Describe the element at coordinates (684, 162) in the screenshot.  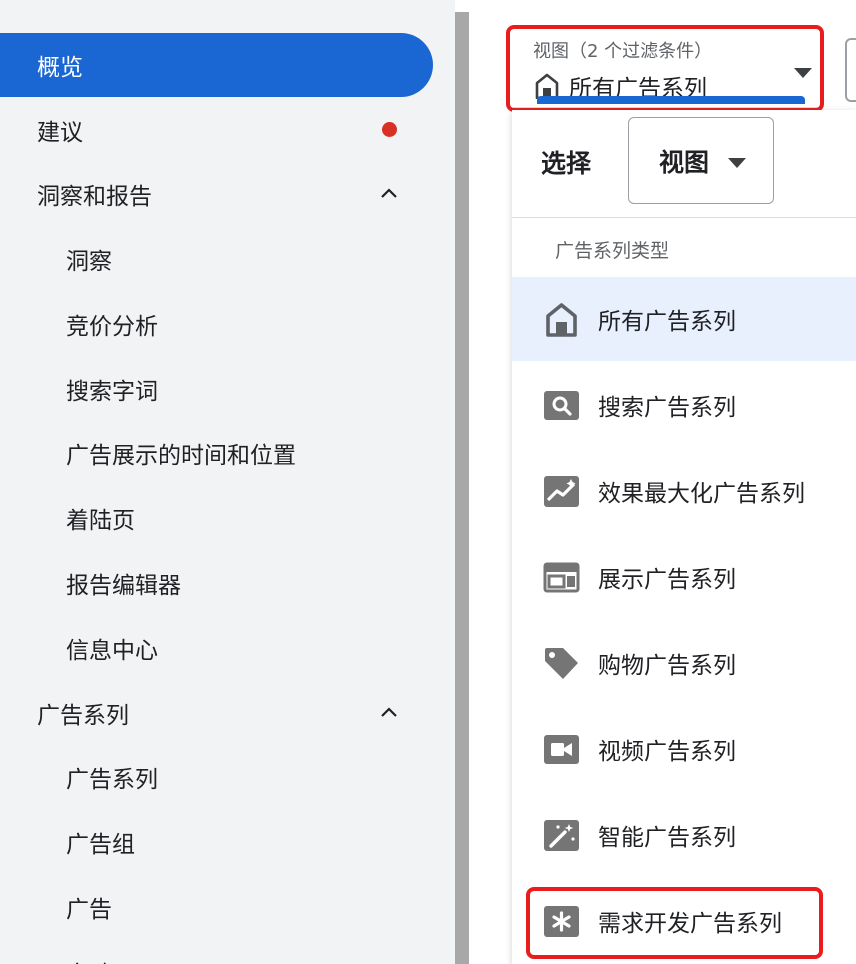
I see `select-view-value: 视图` at that location.